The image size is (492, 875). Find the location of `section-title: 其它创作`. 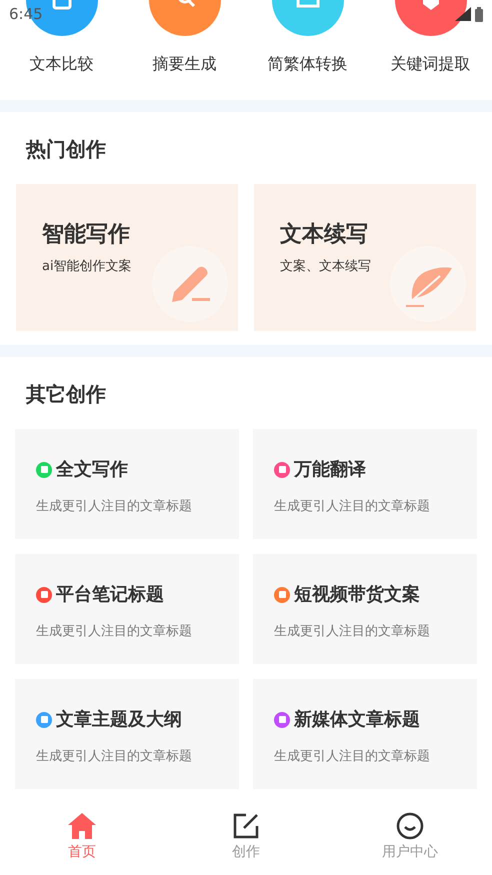

section-title: 其它创作 is located at coordinates (66, 394).